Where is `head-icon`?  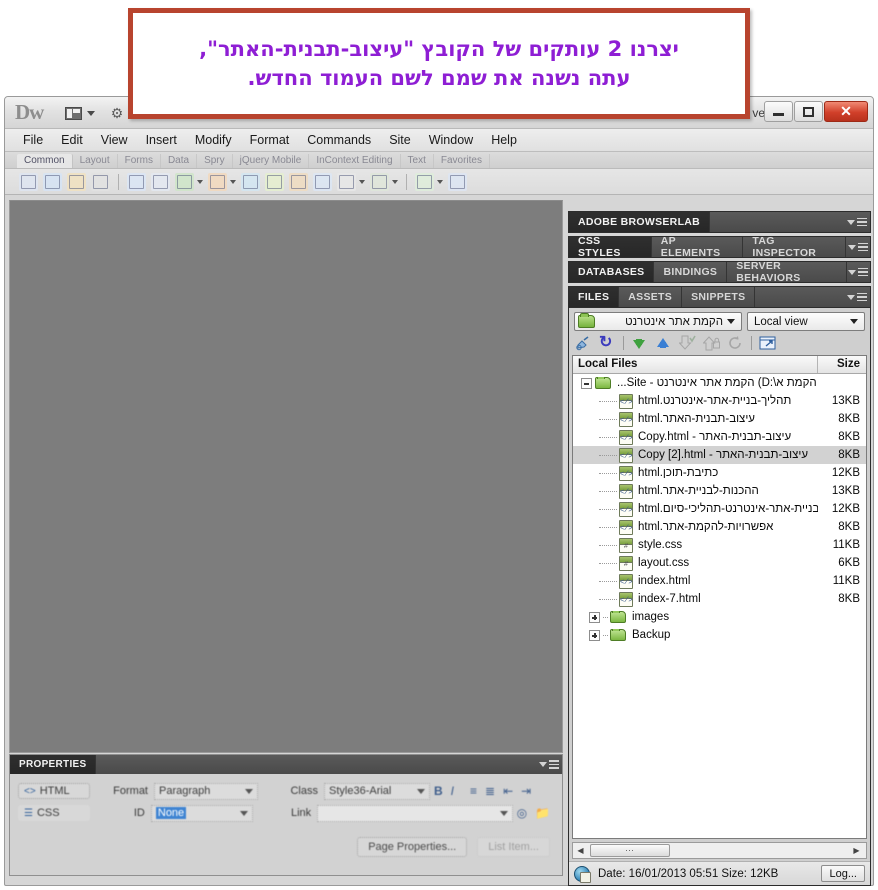 head-icon is located at coordinates (346, 181).